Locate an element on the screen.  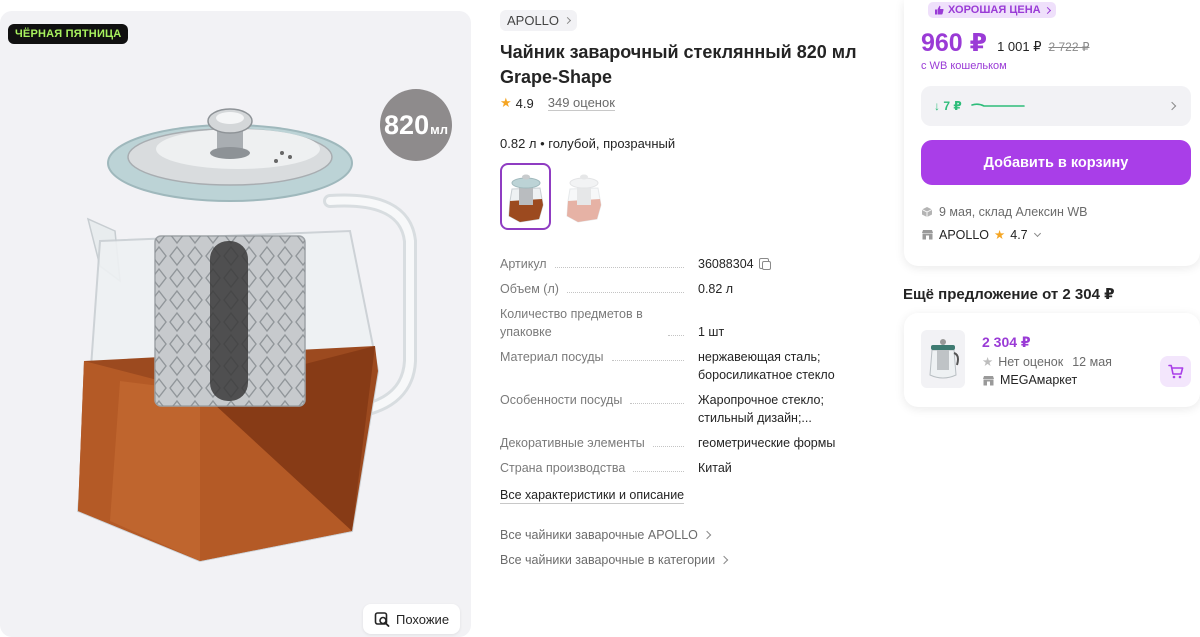
price-history-button: ↓ 7 ₽ is located at coordinates (1056, 106).